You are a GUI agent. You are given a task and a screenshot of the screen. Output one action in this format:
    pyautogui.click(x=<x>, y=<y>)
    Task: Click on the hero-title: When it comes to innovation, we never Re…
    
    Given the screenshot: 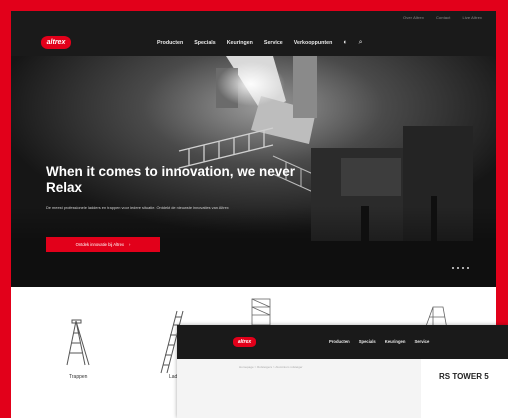 What is the action you would take?
    pyautogui.click(x=171, y=179)
    